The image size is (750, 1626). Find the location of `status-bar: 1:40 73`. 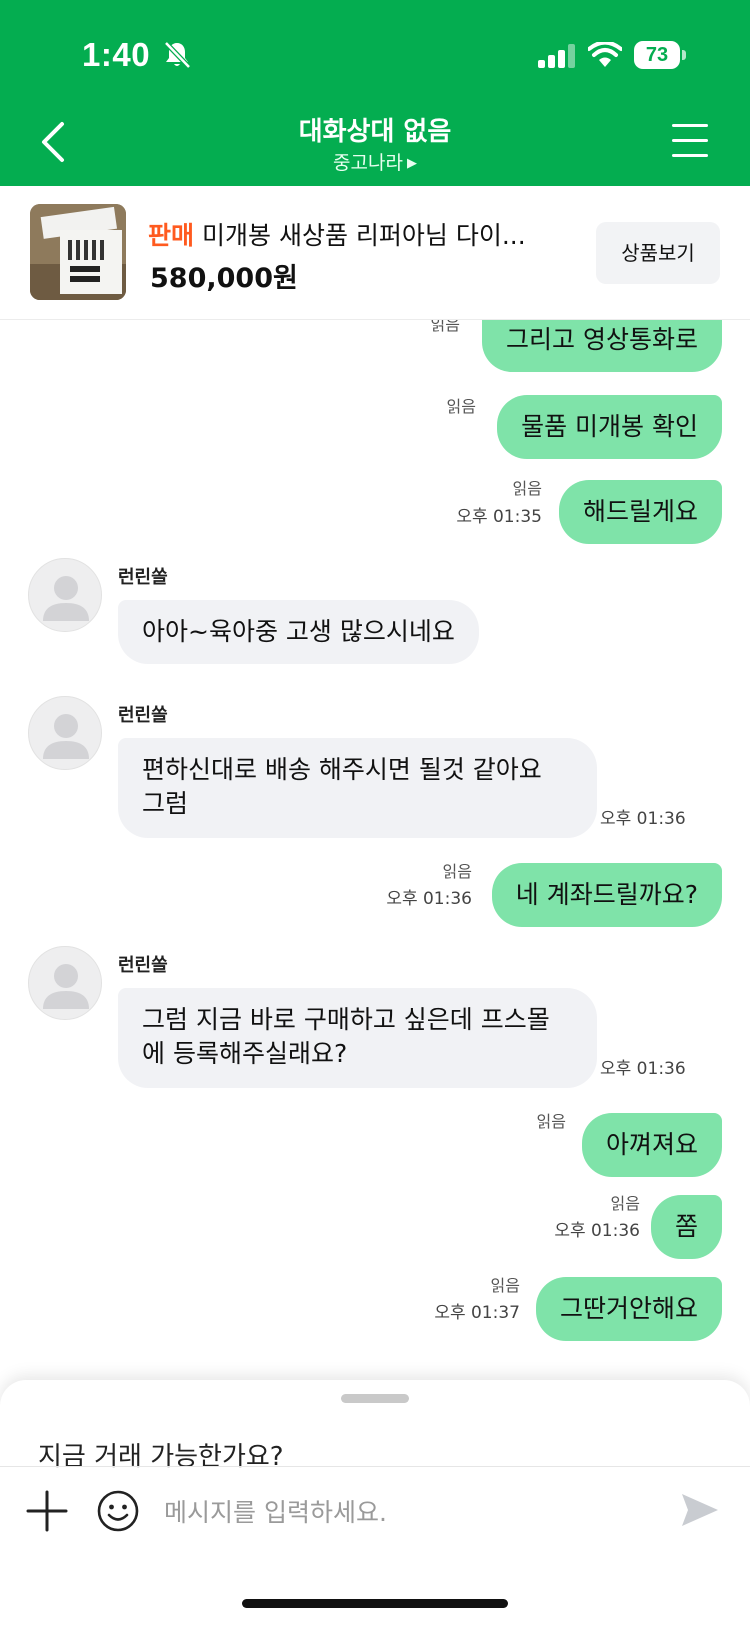

status-bar: 1:40 73 is located at coordinates (375, 50).